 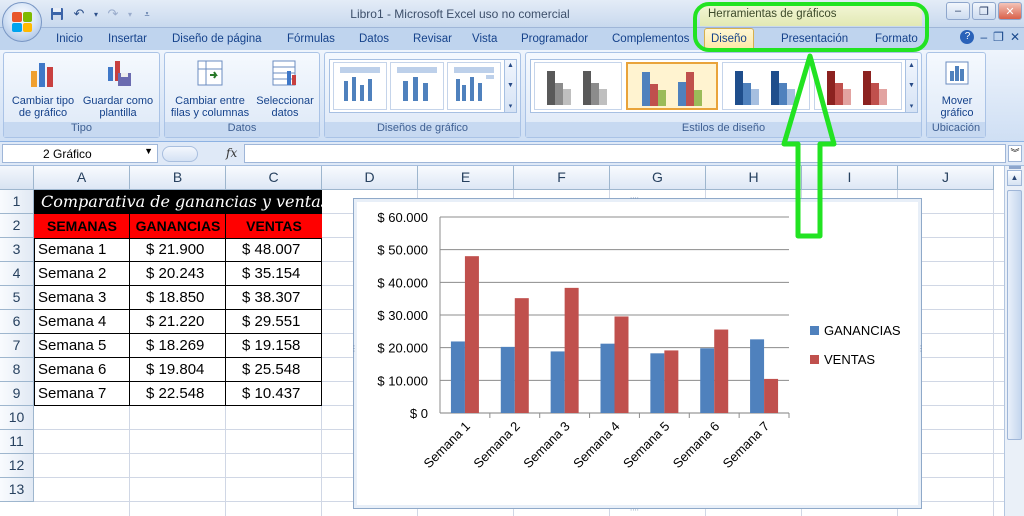 What do you see at coordinates (984, 11) in the screenshot?
I see `restore-button: ❐` at bounding box center [984, 11].